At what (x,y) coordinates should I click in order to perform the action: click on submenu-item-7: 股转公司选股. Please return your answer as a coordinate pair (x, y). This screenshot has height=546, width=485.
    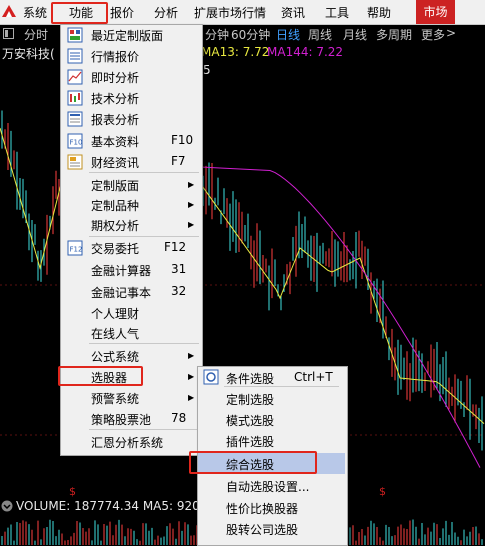
    Looking at the image, I should click on (271, 528).